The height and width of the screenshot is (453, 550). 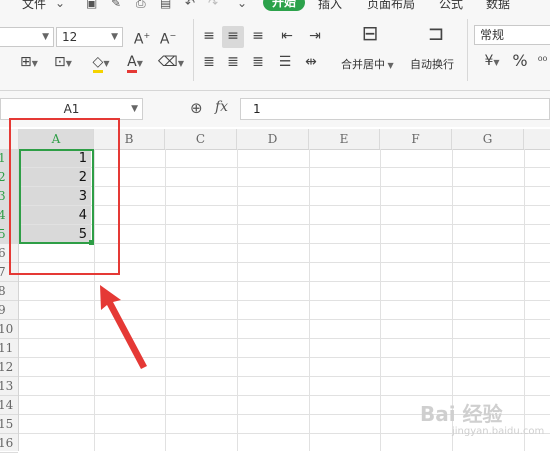 I want to click on clear-button: ⌫▼, so click(x=171, y=63).